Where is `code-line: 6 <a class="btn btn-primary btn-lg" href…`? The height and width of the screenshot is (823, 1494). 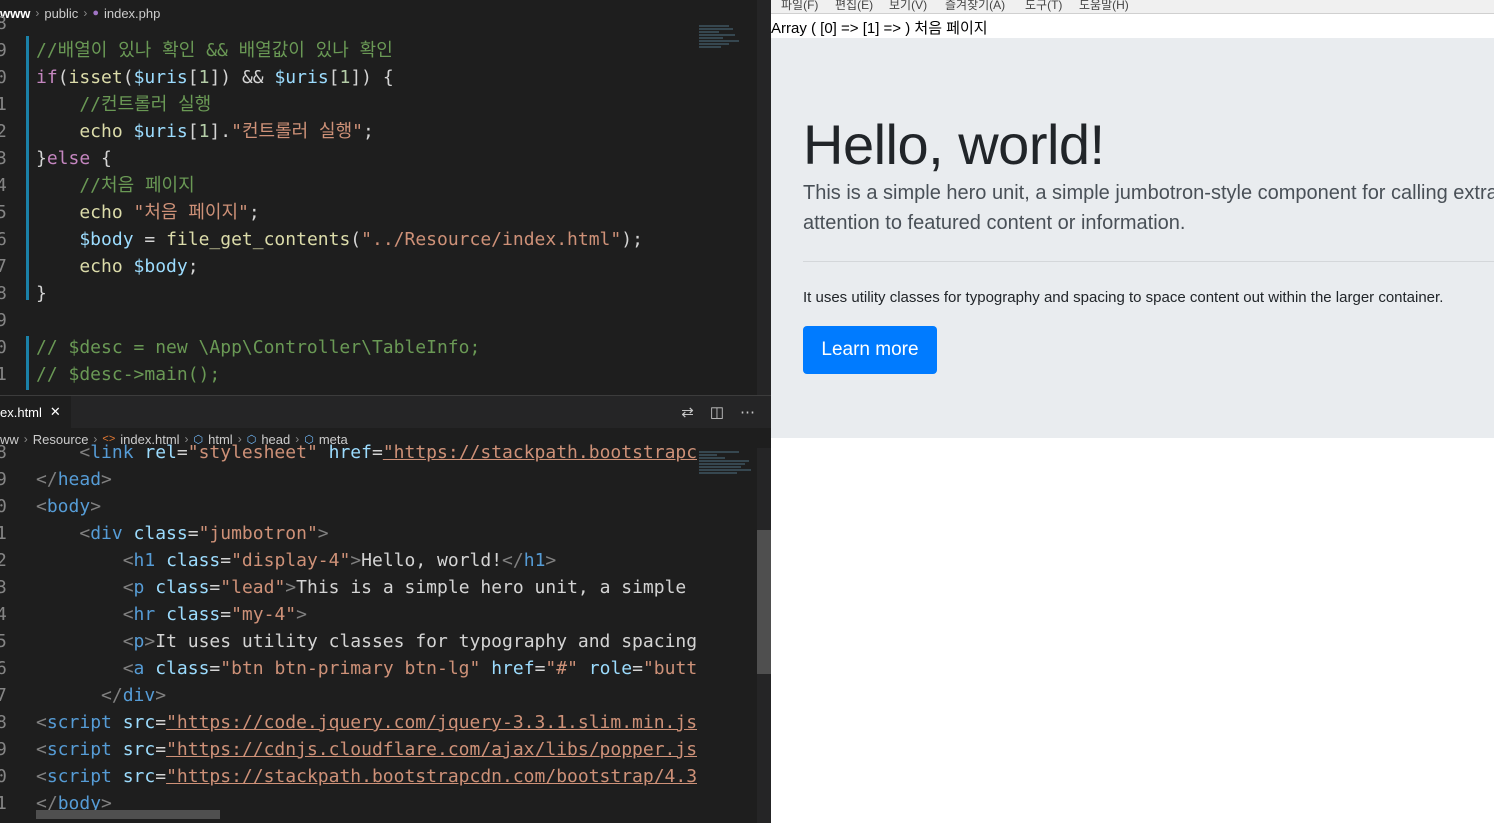
code-line: 6 <a class="btn btn-primary btn-lg" href… is located at coordinates (348, 668).